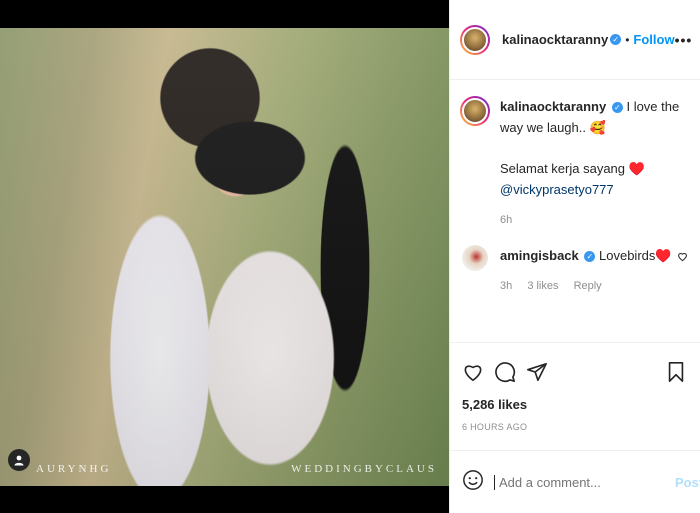 The image size is (700, 513). What do you see at coordinates (74, 469) in the screenshot?
I see `watermark-left: AURYNHG` at bounding box center [74, 469].